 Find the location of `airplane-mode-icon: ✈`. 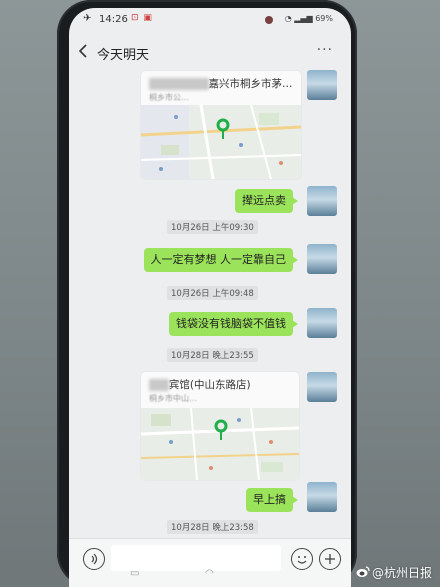

airplane-mode-icon: ✈ is located at coordinates (87, 18).